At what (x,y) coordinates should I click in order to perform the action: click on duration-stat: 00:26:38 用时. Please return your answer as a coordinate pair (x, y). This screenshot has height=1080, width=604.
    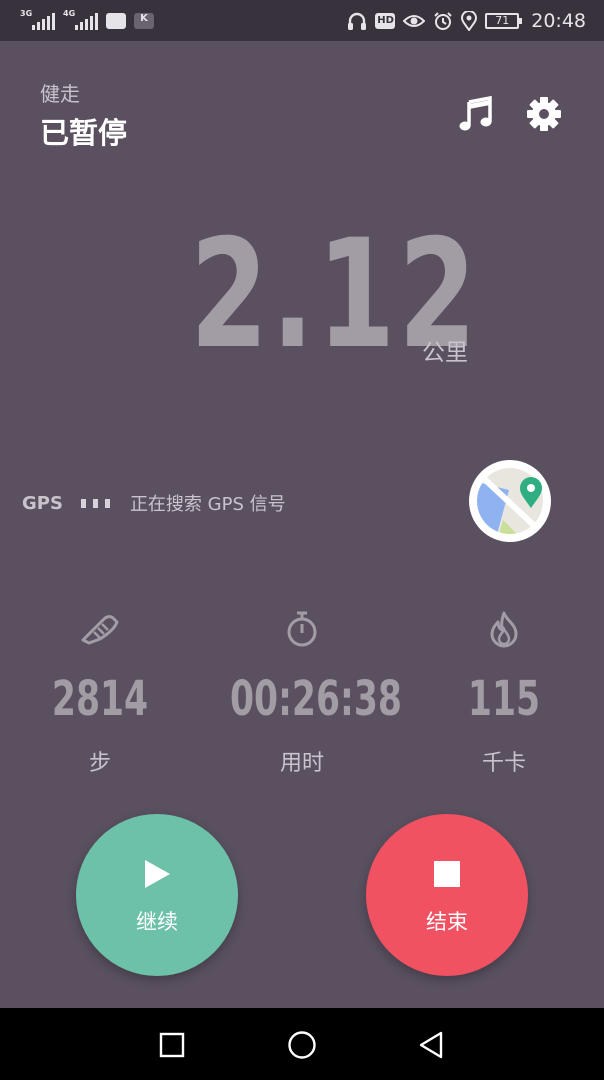
    Looking at the image, I should click on (302, 691).